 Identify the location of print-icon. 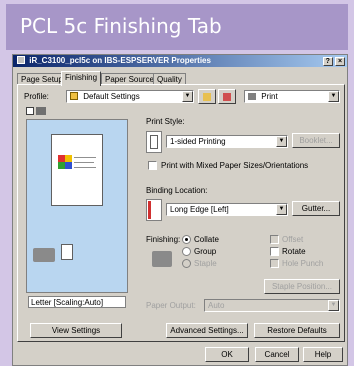
(252, 96).